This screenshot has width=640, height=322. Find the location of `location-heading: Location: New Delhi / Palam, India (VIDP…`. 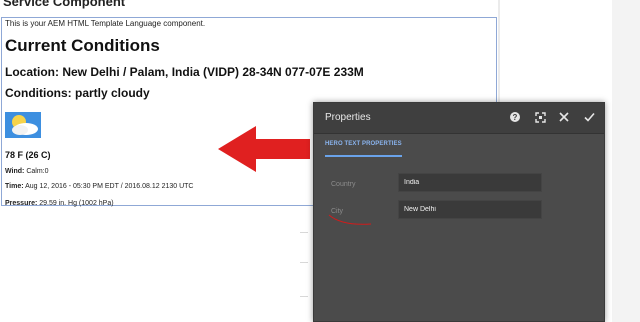

location-heading: Location: New Delhi / Palam, India (VIDP… is located at coordinates (184, 72).